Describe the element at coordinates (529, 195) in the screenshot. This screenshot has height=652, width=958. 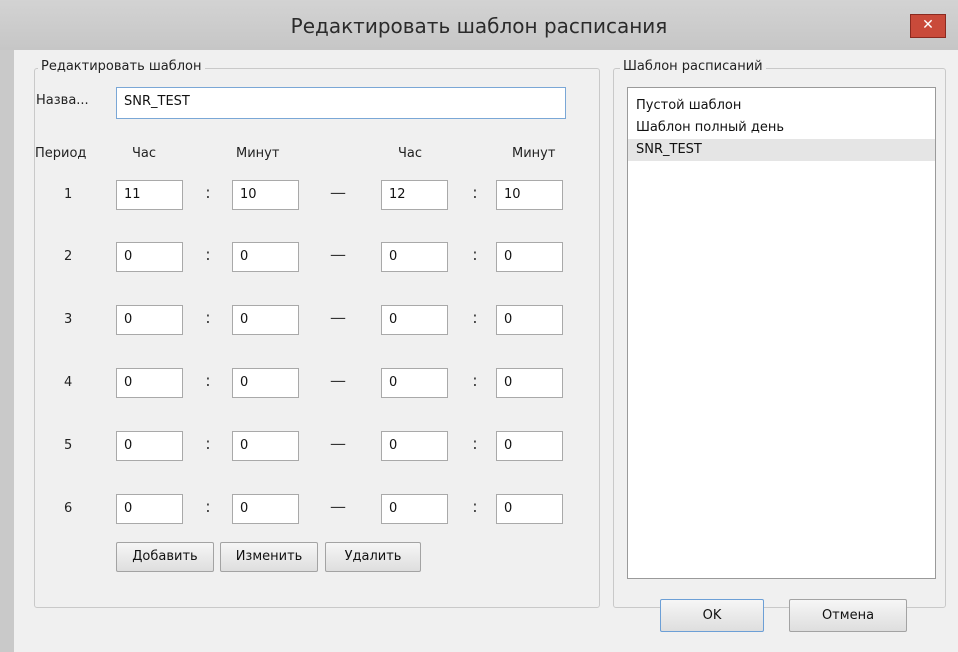
I see `end-minute-input: 10` at that location.